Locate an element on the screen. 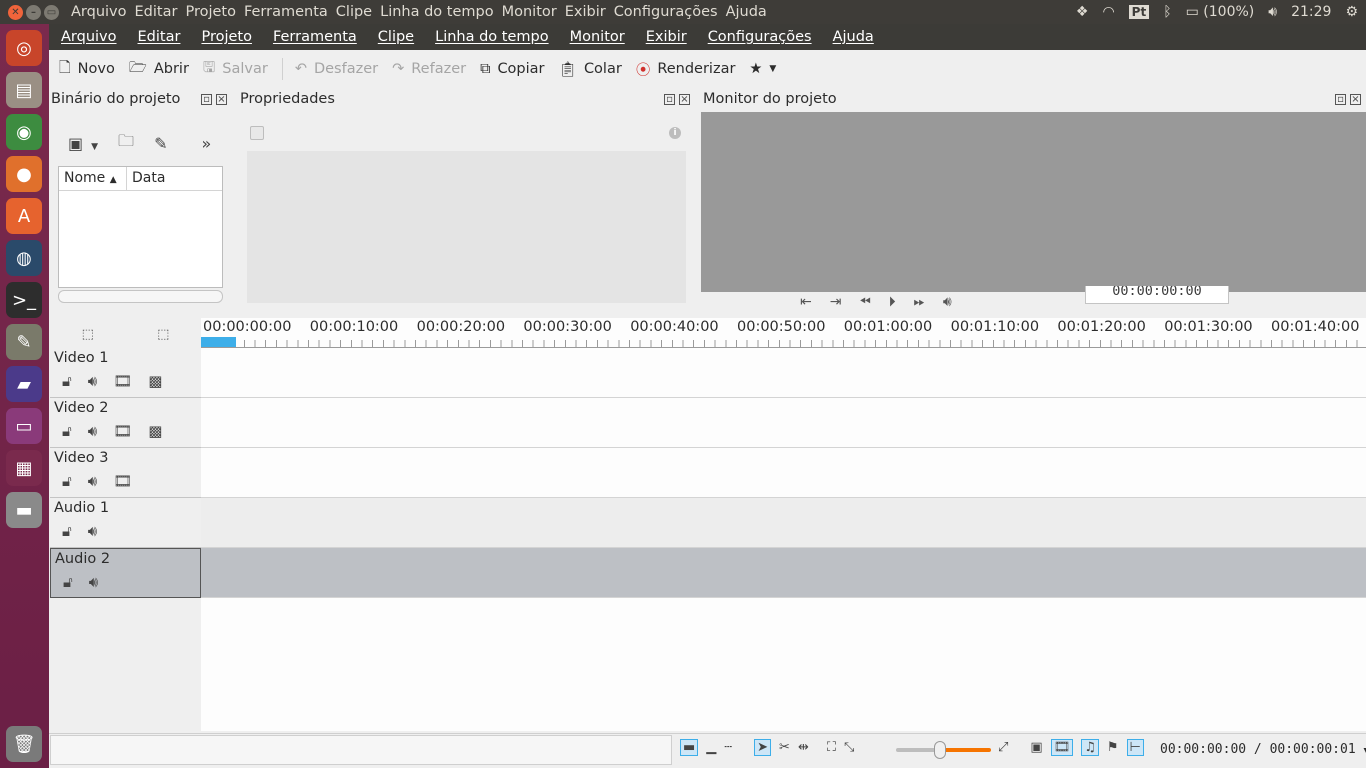  track-header-audio-2: Audio 2 🔓︎ 🔊︎ is located at coordinates (125, 573).